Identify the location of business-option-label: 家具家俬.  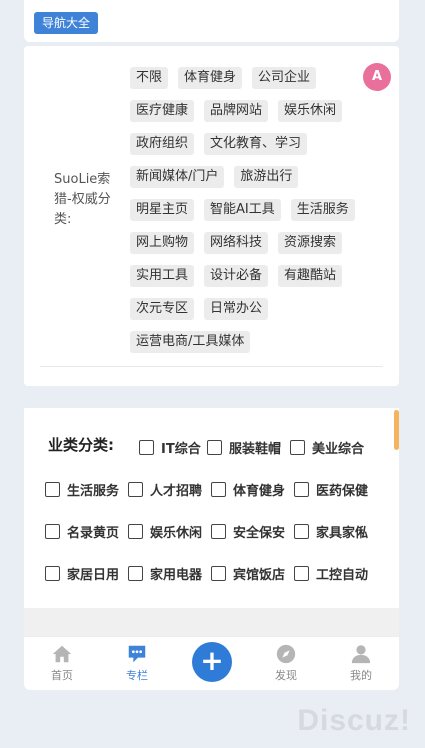
(342, 533).